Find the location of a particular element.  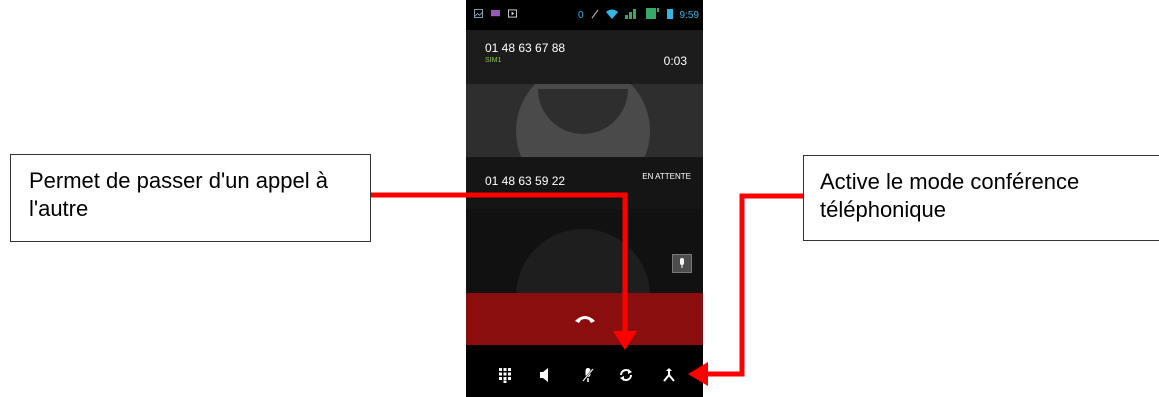

swap-arrow is located at coordinates (504, 271).